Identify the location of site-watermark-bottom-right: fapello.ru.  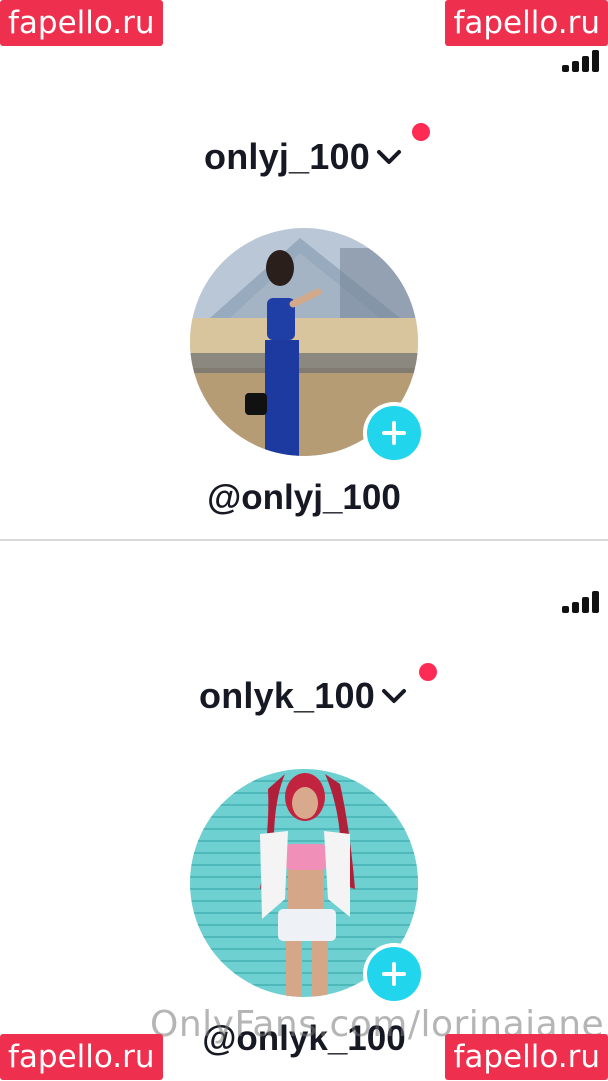
(526, 1057).